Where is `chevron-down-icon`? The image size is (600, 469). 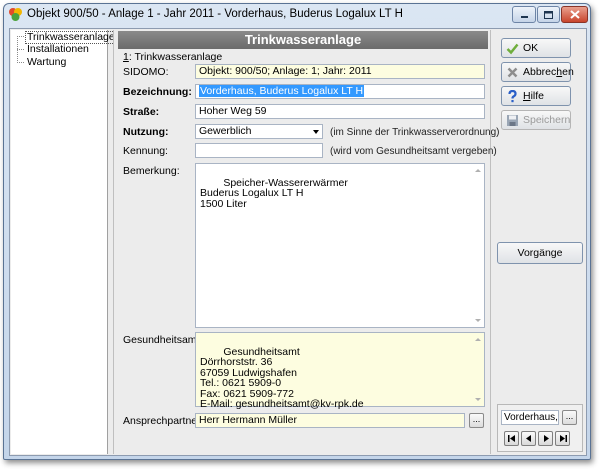 chevron-down-icon is located at coordinates (316, 132).